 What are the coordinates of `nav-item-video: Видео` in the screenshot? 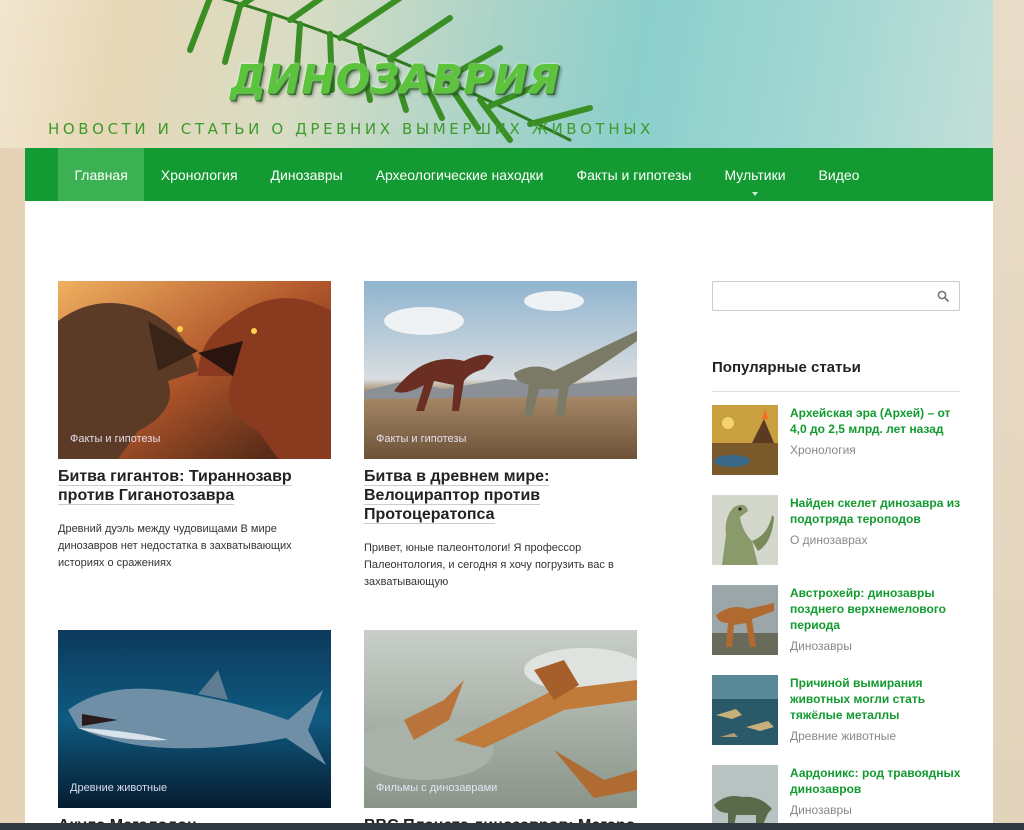 It's located at (839, 174).